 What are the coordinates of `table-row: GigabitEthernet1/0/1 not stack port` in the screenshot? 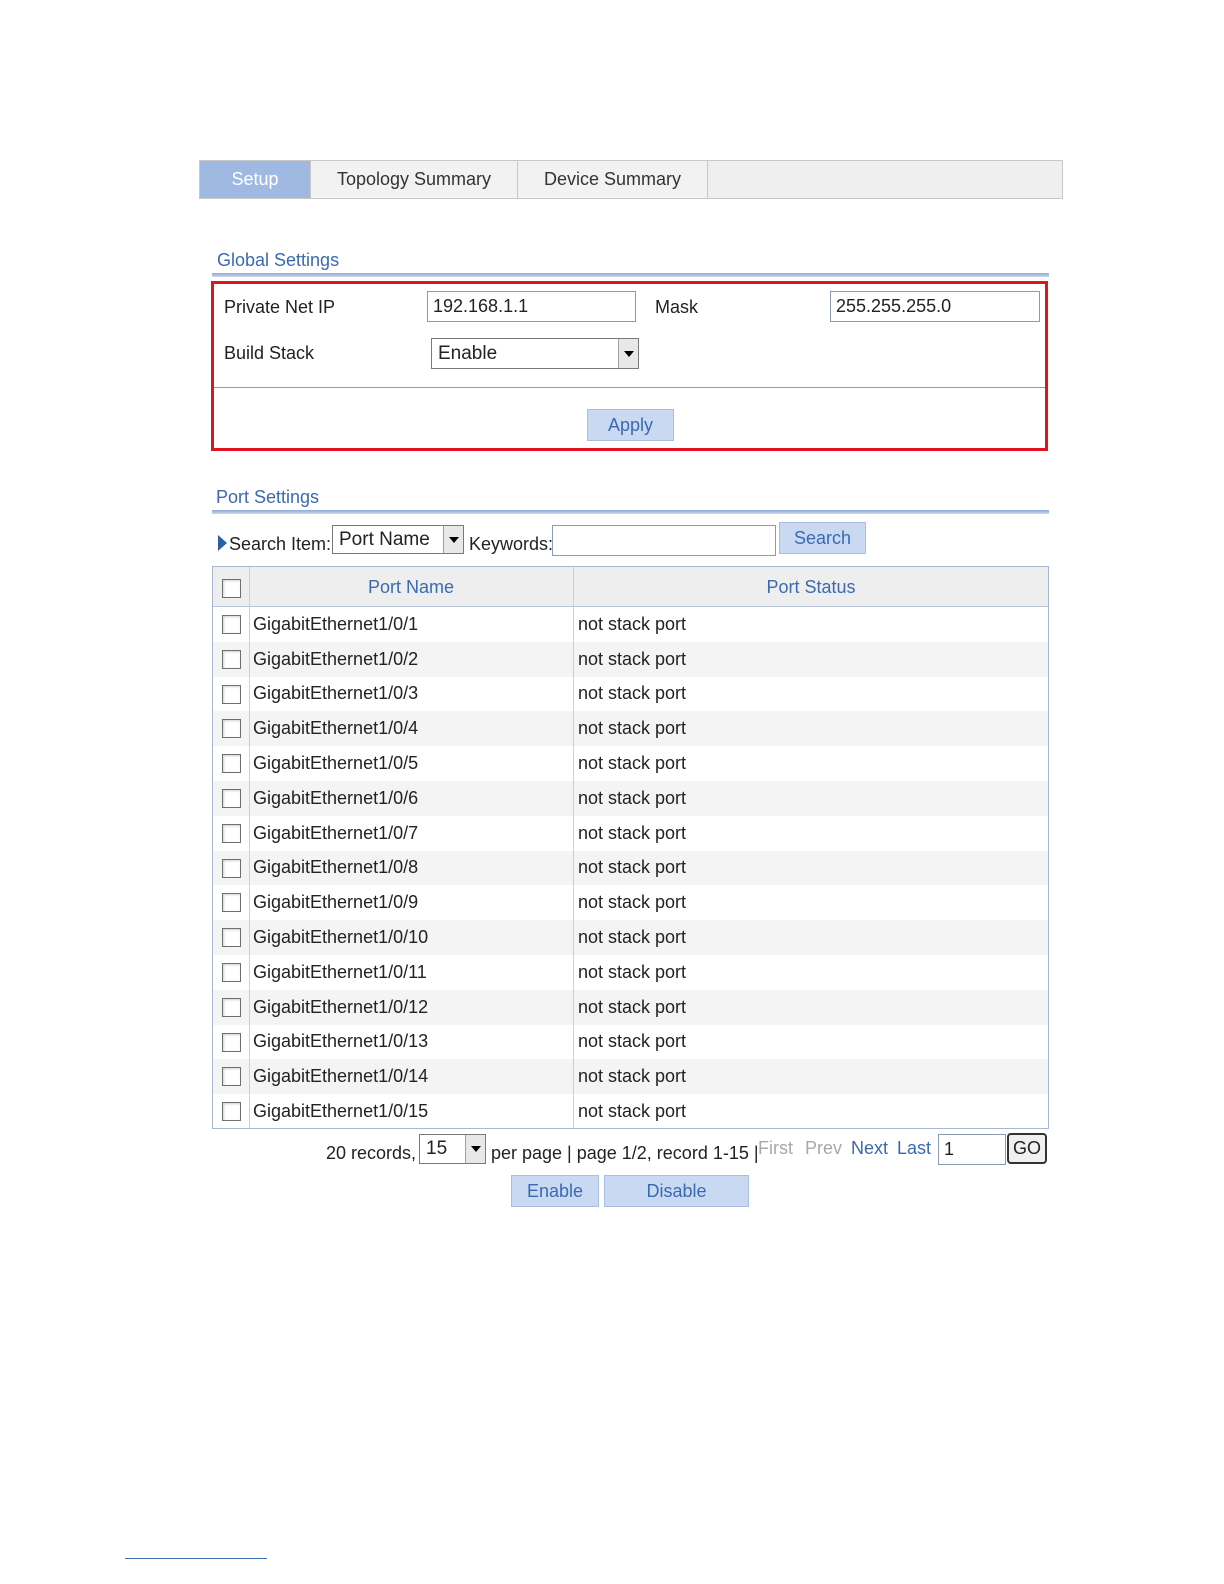 It's located at (630, 624).